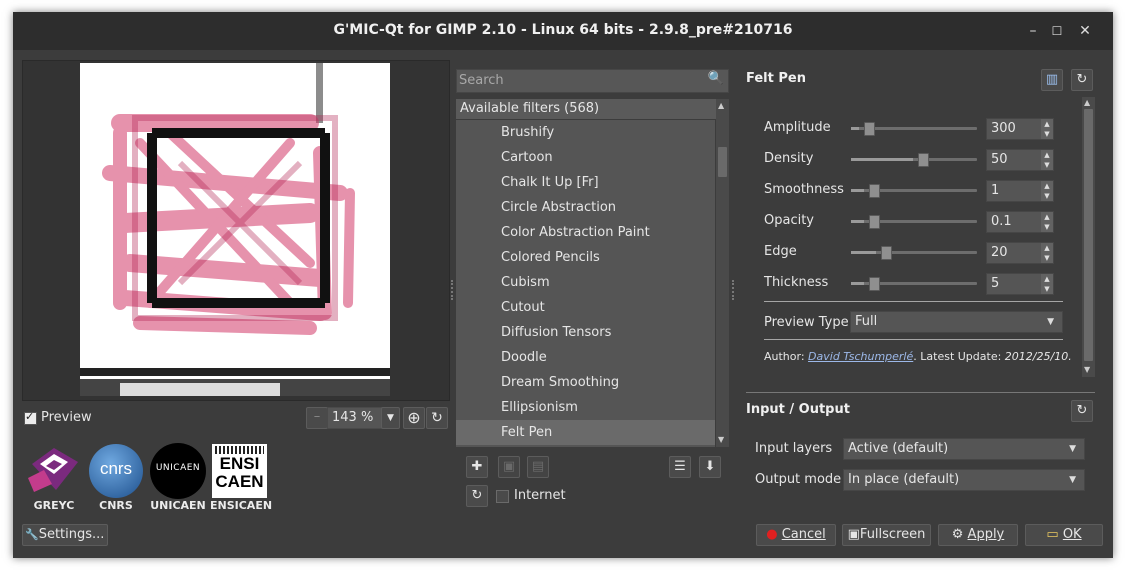 The height and width of the screenshot is (573, 1126). What do you see at coordinates (585, 357) in the screenshot?
I see `filter-item: Doodle` at bounding box center [585, 357].